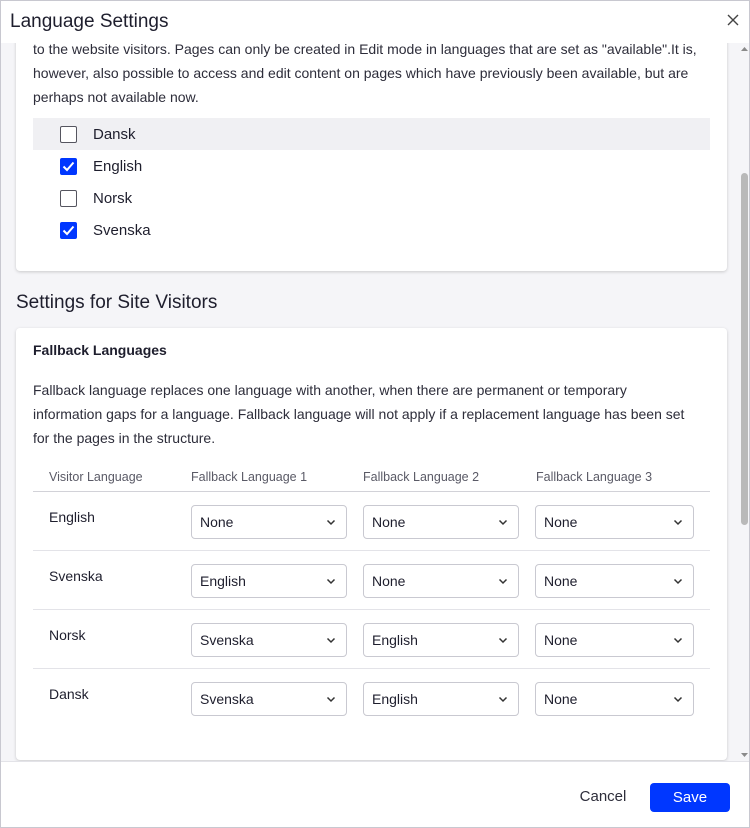 Image resolution: width=750 pixels, height=828 pixels. I want to click on language-label: Dansk, so click(114, 134).